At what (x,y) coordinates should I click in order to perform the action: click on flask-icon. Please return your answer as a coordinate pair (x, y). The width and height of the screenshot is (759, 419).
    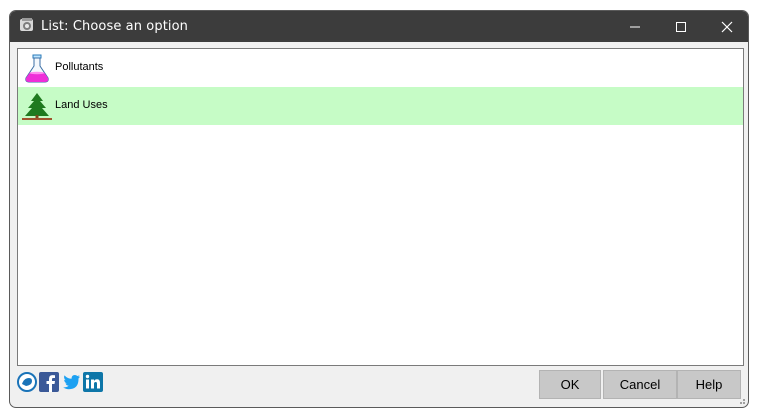
    Looking at the image, I should click on (37, 68).